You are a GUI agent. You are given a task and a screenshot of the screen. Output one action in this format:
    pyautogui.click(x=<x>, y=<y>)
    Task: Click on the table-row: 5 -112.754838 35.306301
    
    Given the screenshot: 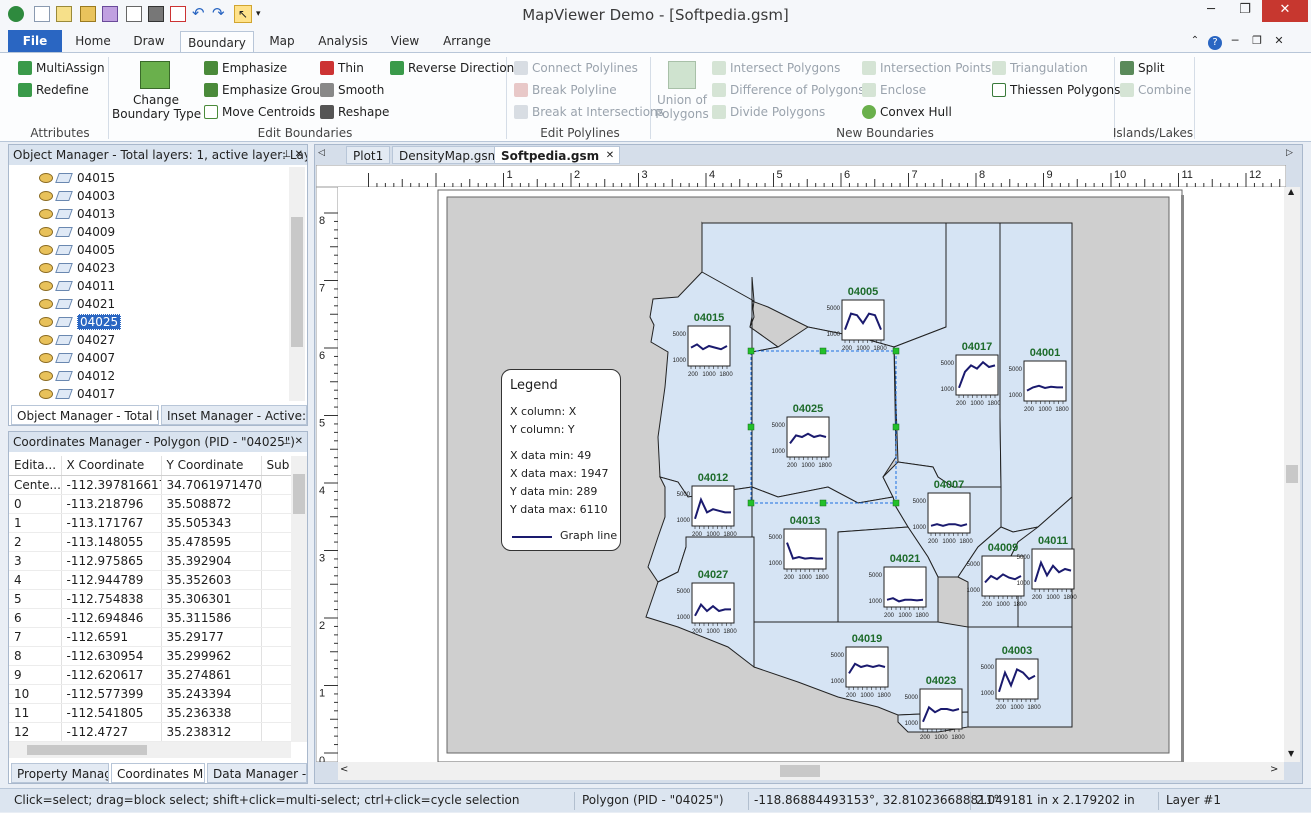 What is the action you would take?
    pyautogui.click(x=150, y=599)
    